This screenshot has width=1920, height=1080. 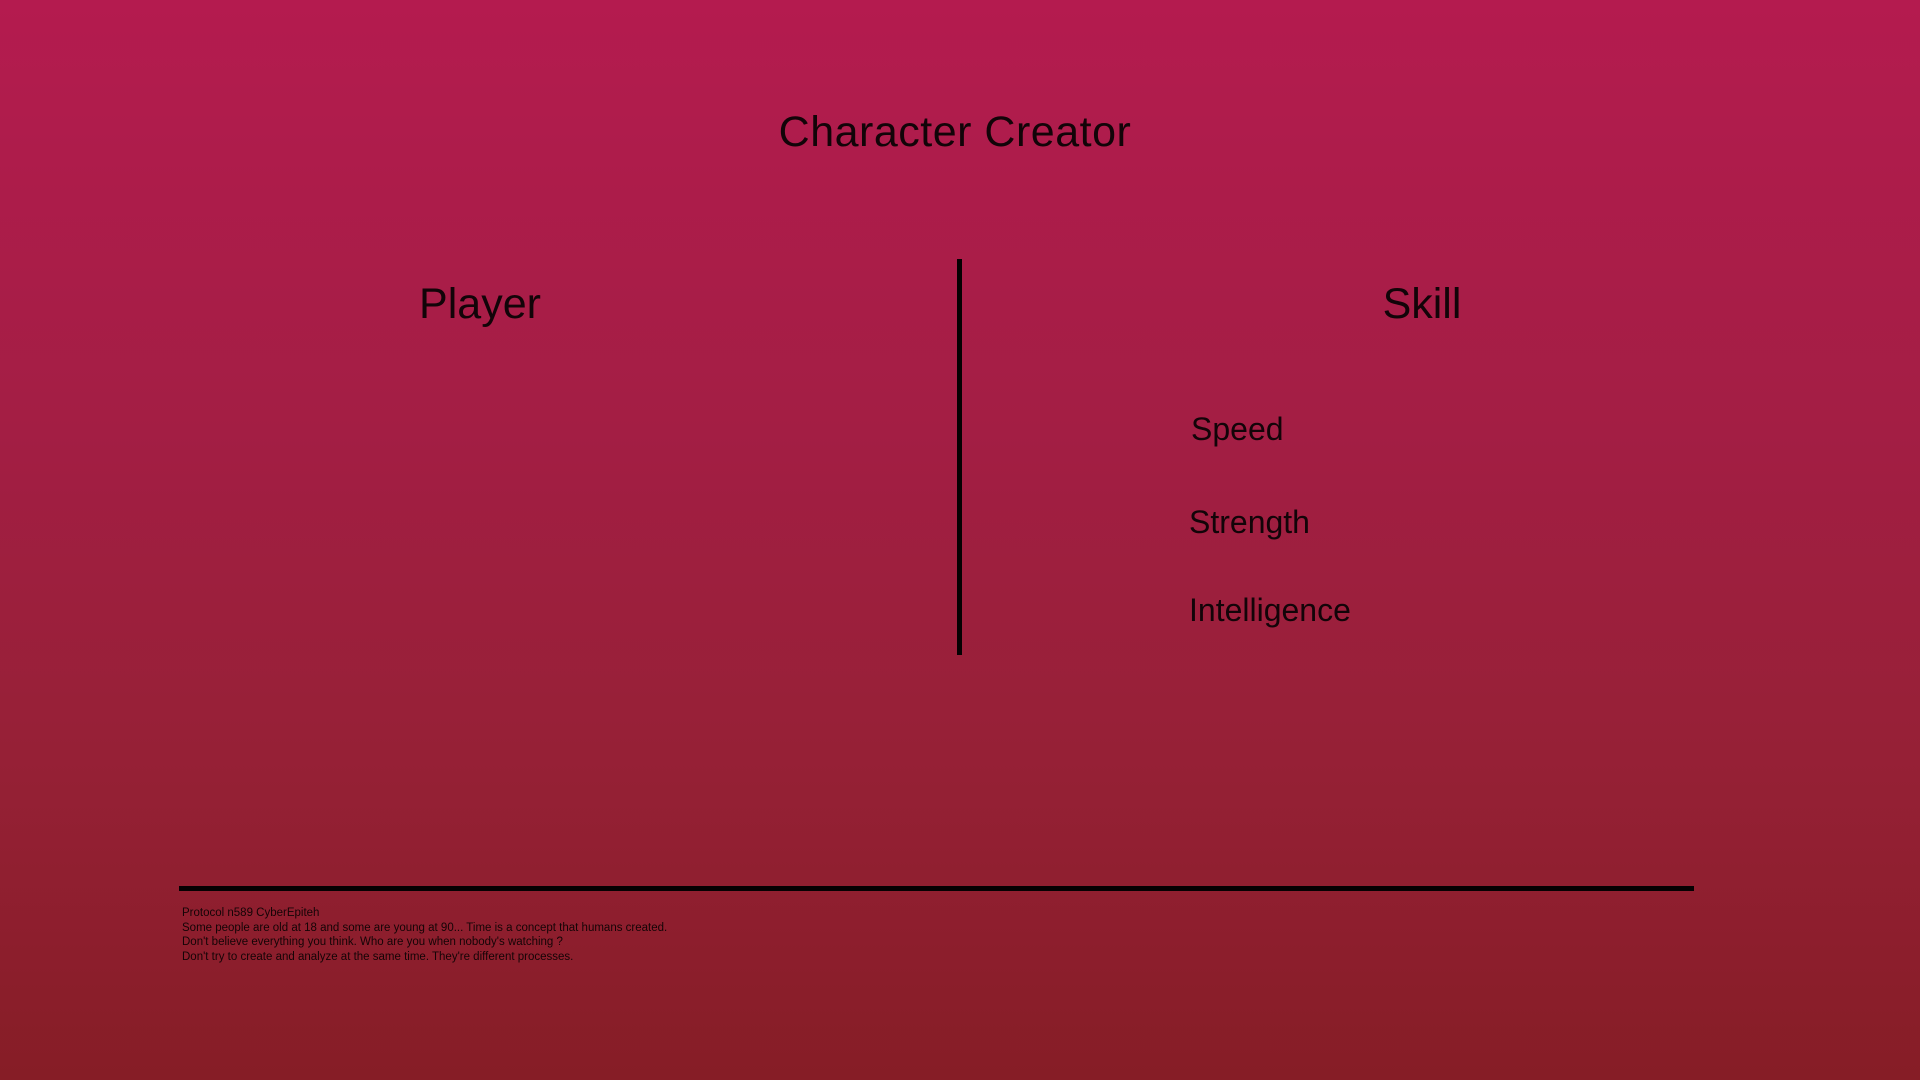 What do you see at coordinates (955, 132) in the screenshot?
I see `page-title: Character Creator` at bounding box center [955, 132].